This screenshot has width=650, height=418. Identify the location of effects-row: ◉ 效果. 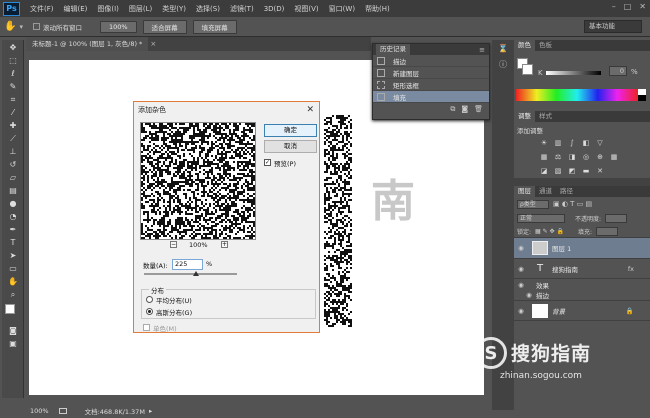
(582, 284).